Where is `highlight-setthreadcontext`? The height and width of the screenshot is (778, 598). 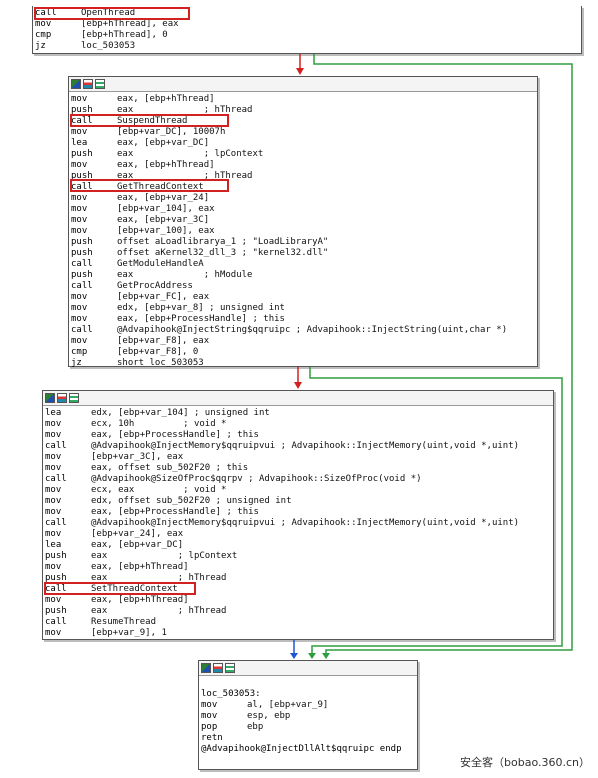
highlight-setthreadcontext is located at coordinates (120, 588).